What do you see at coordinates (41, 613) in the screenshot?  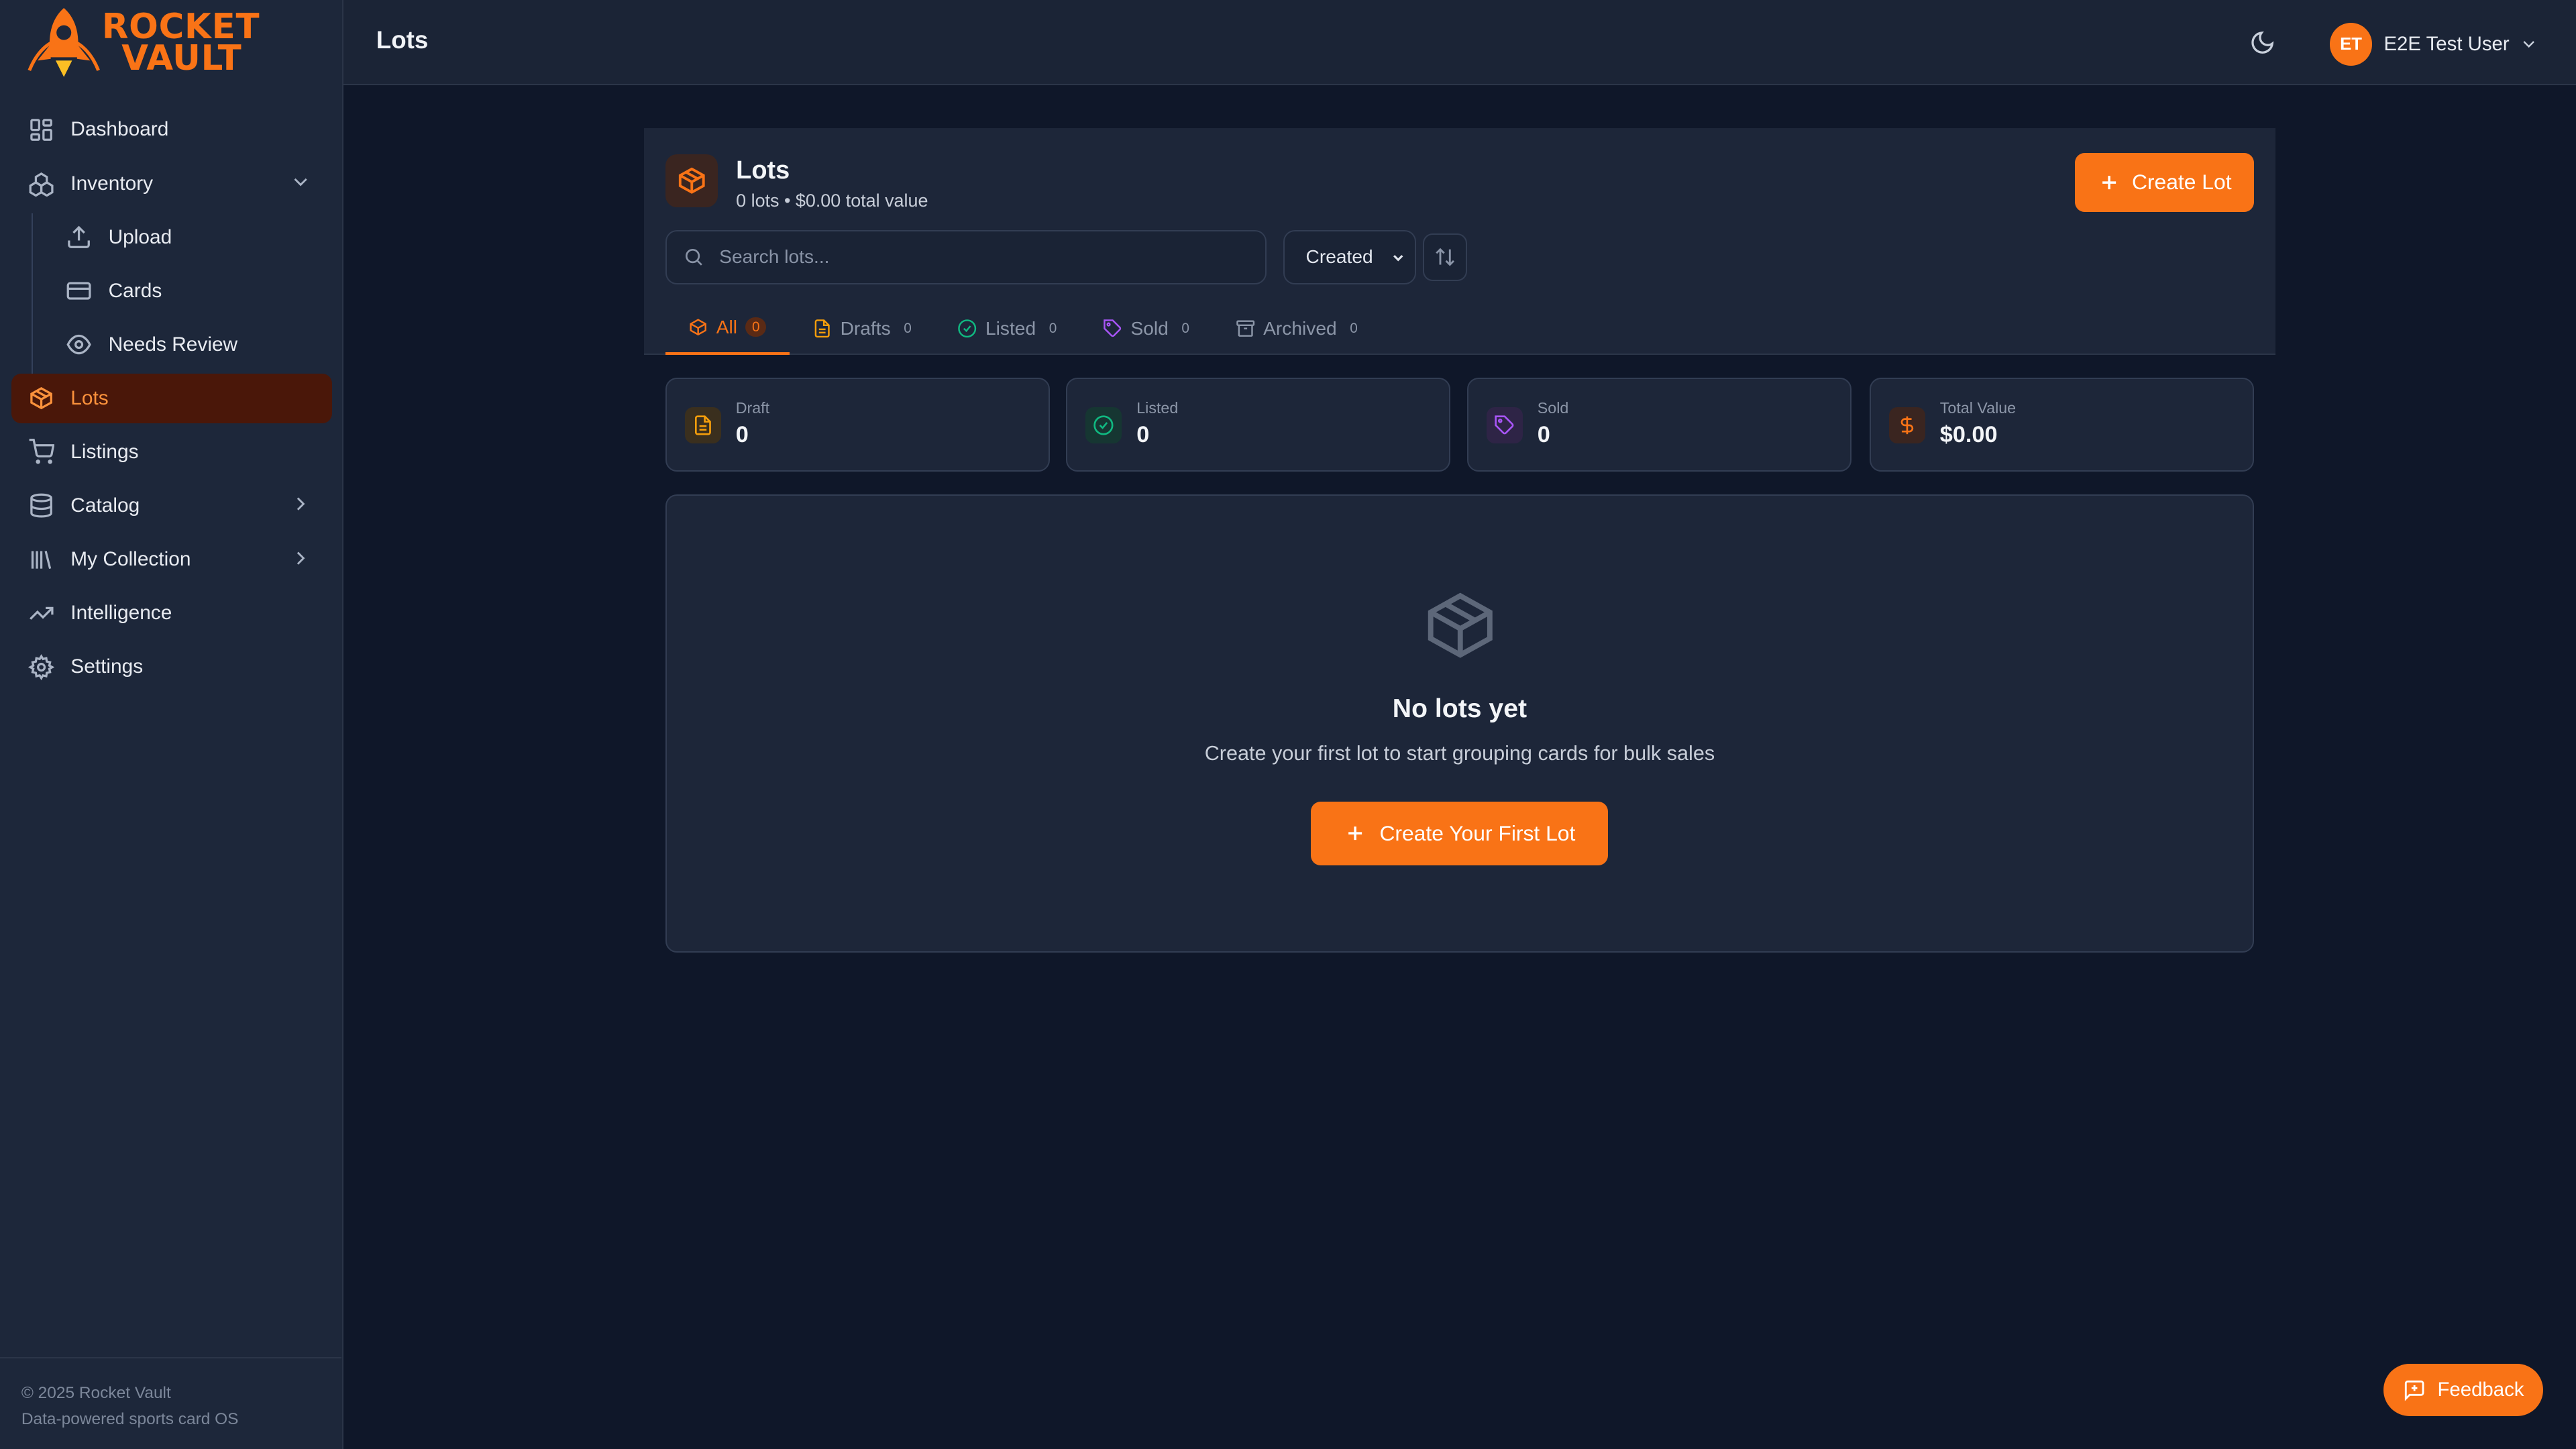 I see `trending-icon` at bounding box center [41, 613].